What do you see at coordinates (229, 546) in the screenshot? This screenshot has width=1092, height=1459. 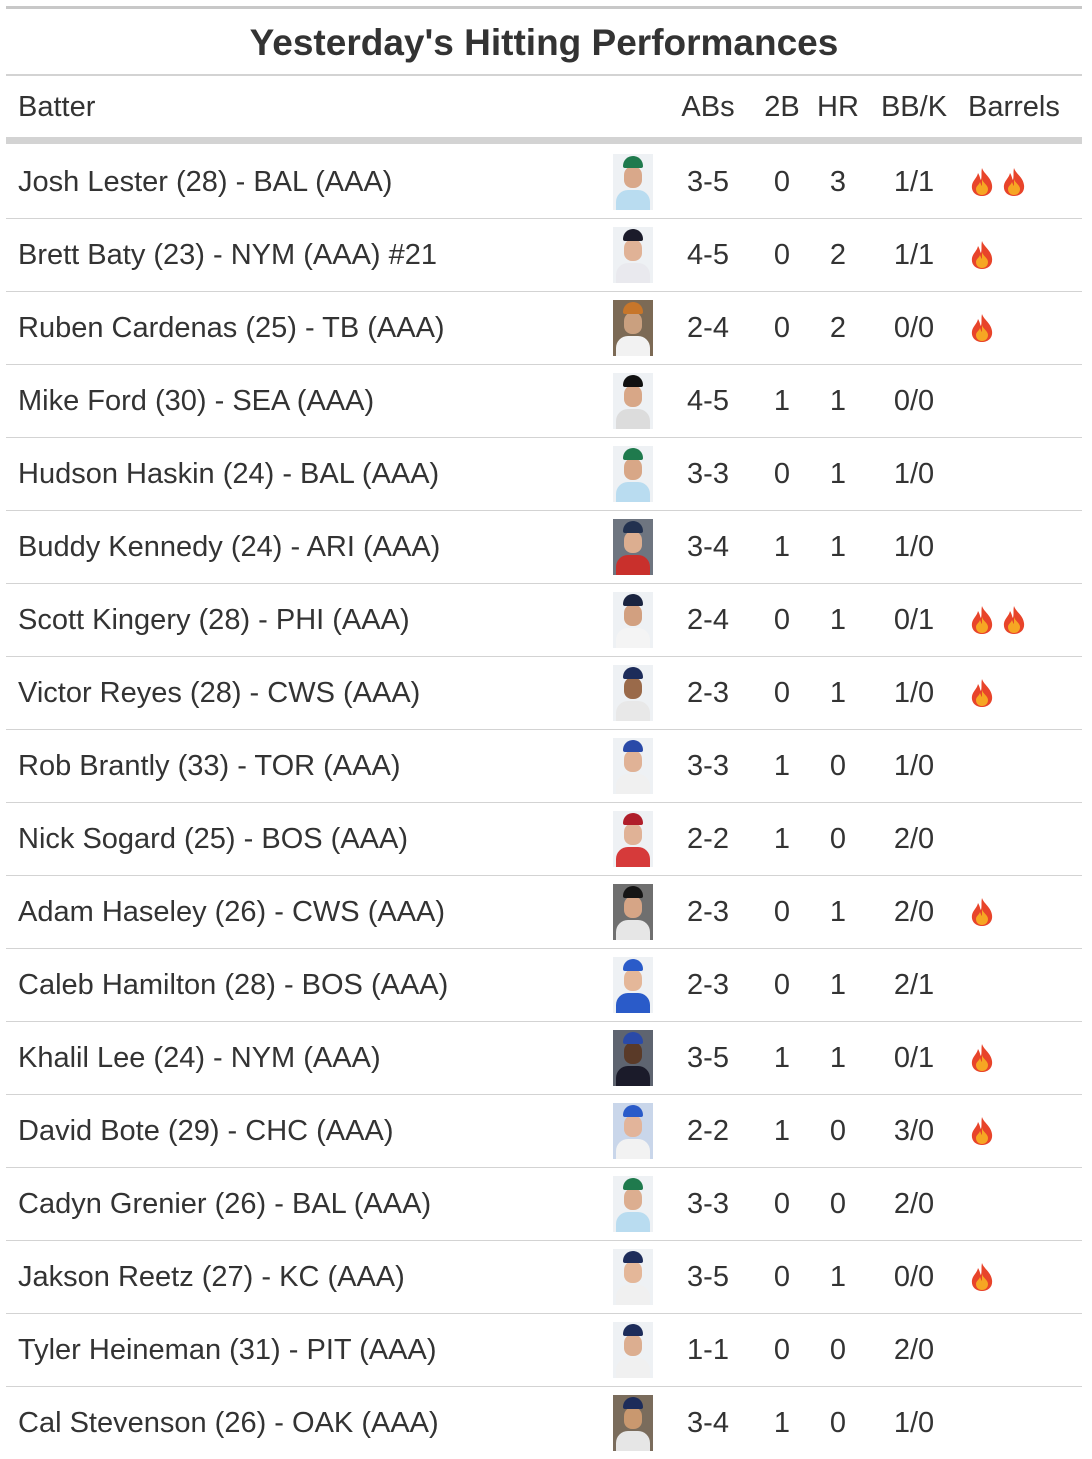 I see `batter-name: Buddy Kennedy (24) - ARI (AAA)` at bounding box center [229, 546].